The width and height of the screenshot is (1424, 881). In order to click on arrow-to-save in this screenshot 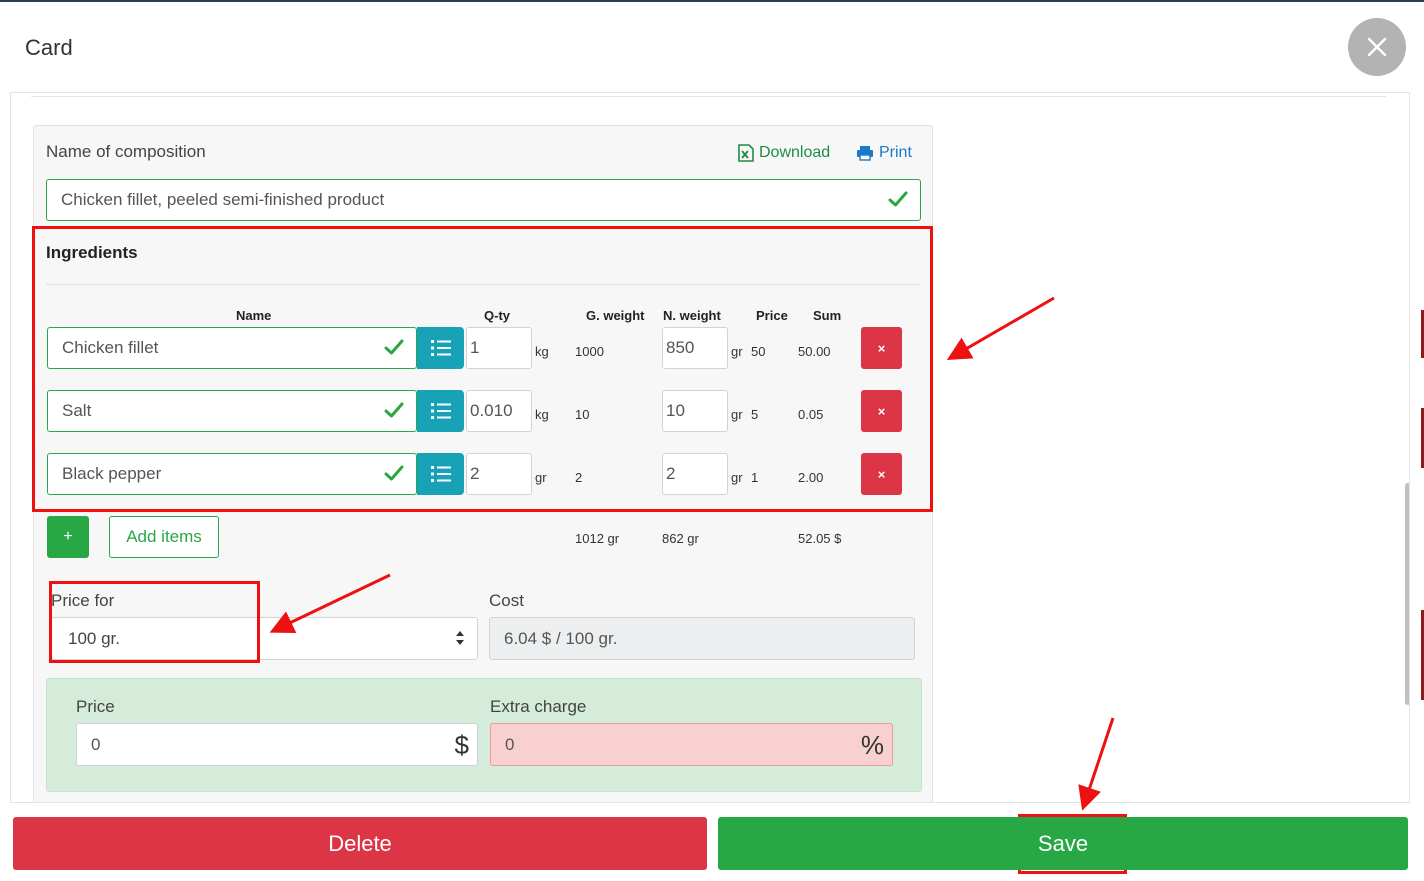, I will do `click(1096, 764)`.